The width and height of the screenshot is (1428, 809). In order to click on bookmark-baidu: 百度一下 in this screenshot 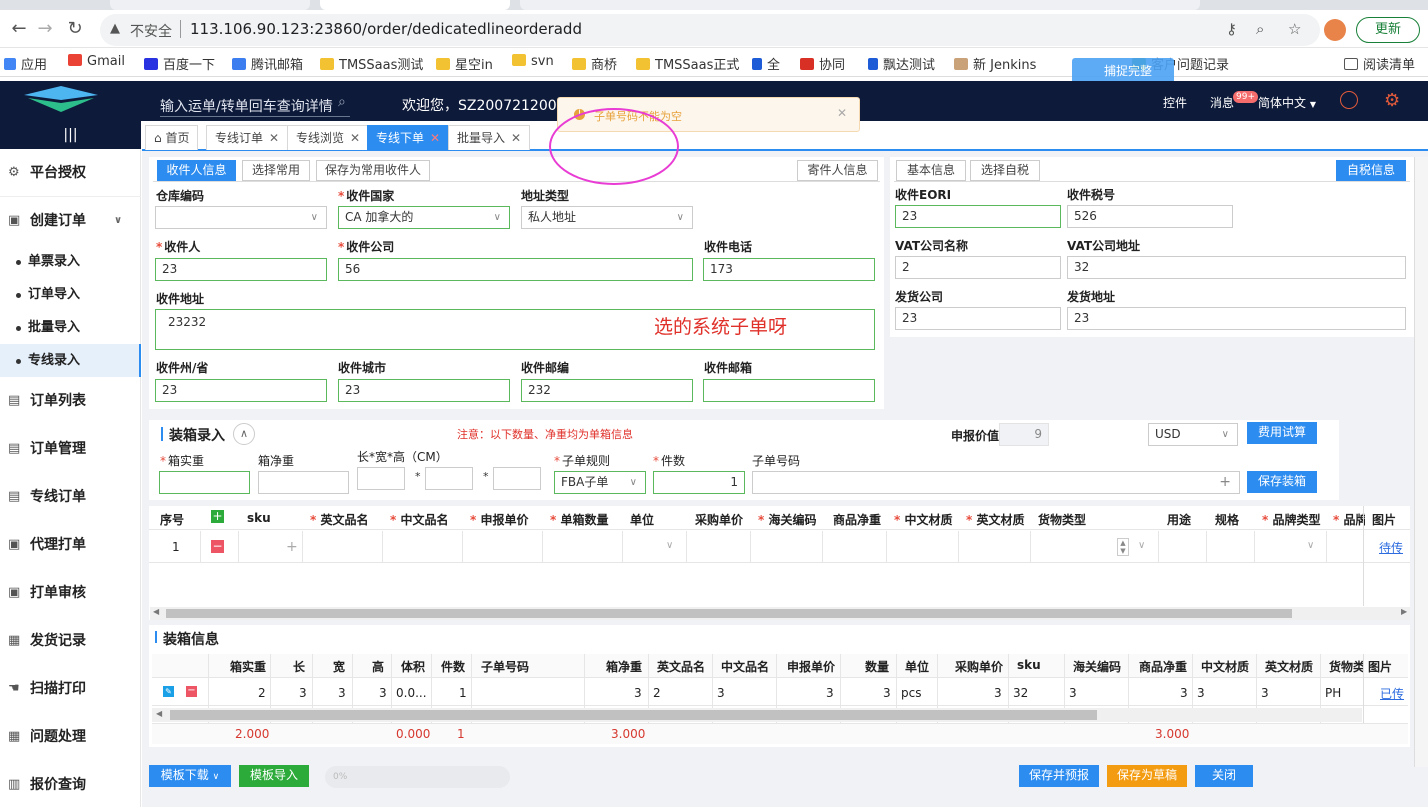, I will do `click(179, 63)`.